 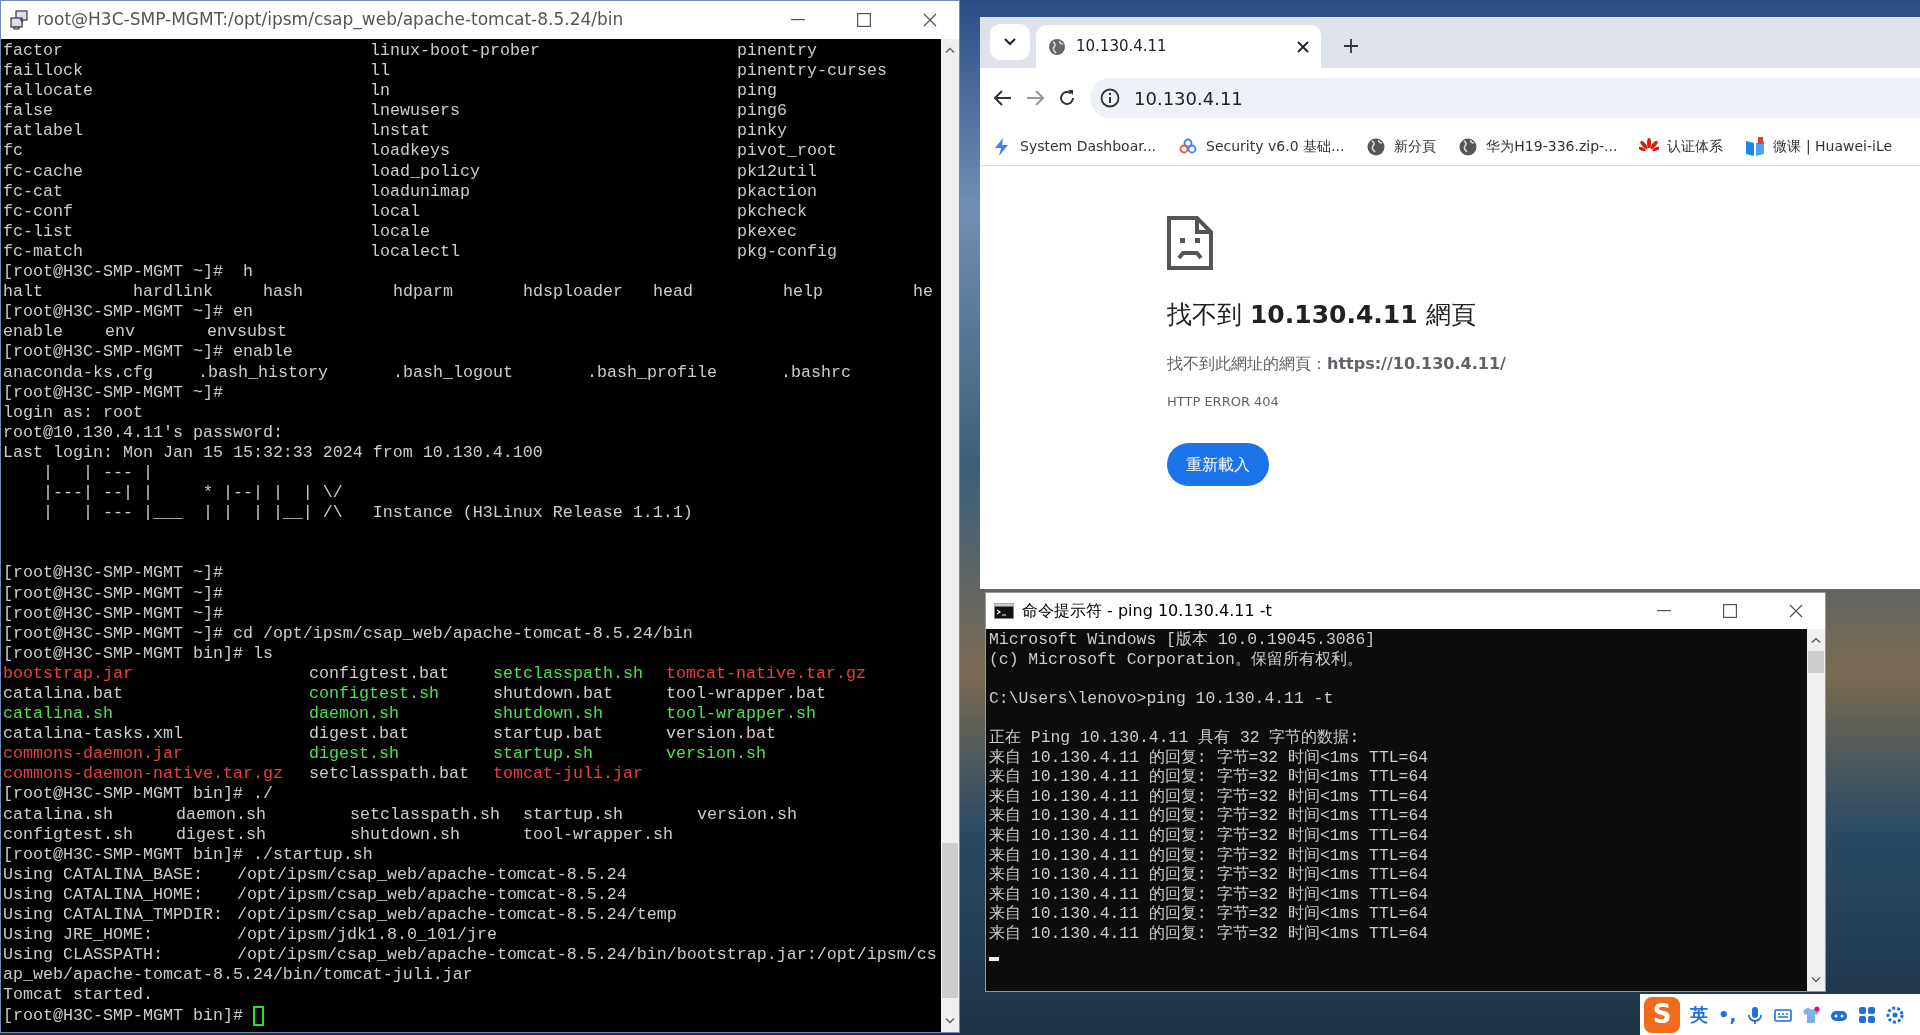 I want to click on terminal-text: ln, so click(x=380, y=91).